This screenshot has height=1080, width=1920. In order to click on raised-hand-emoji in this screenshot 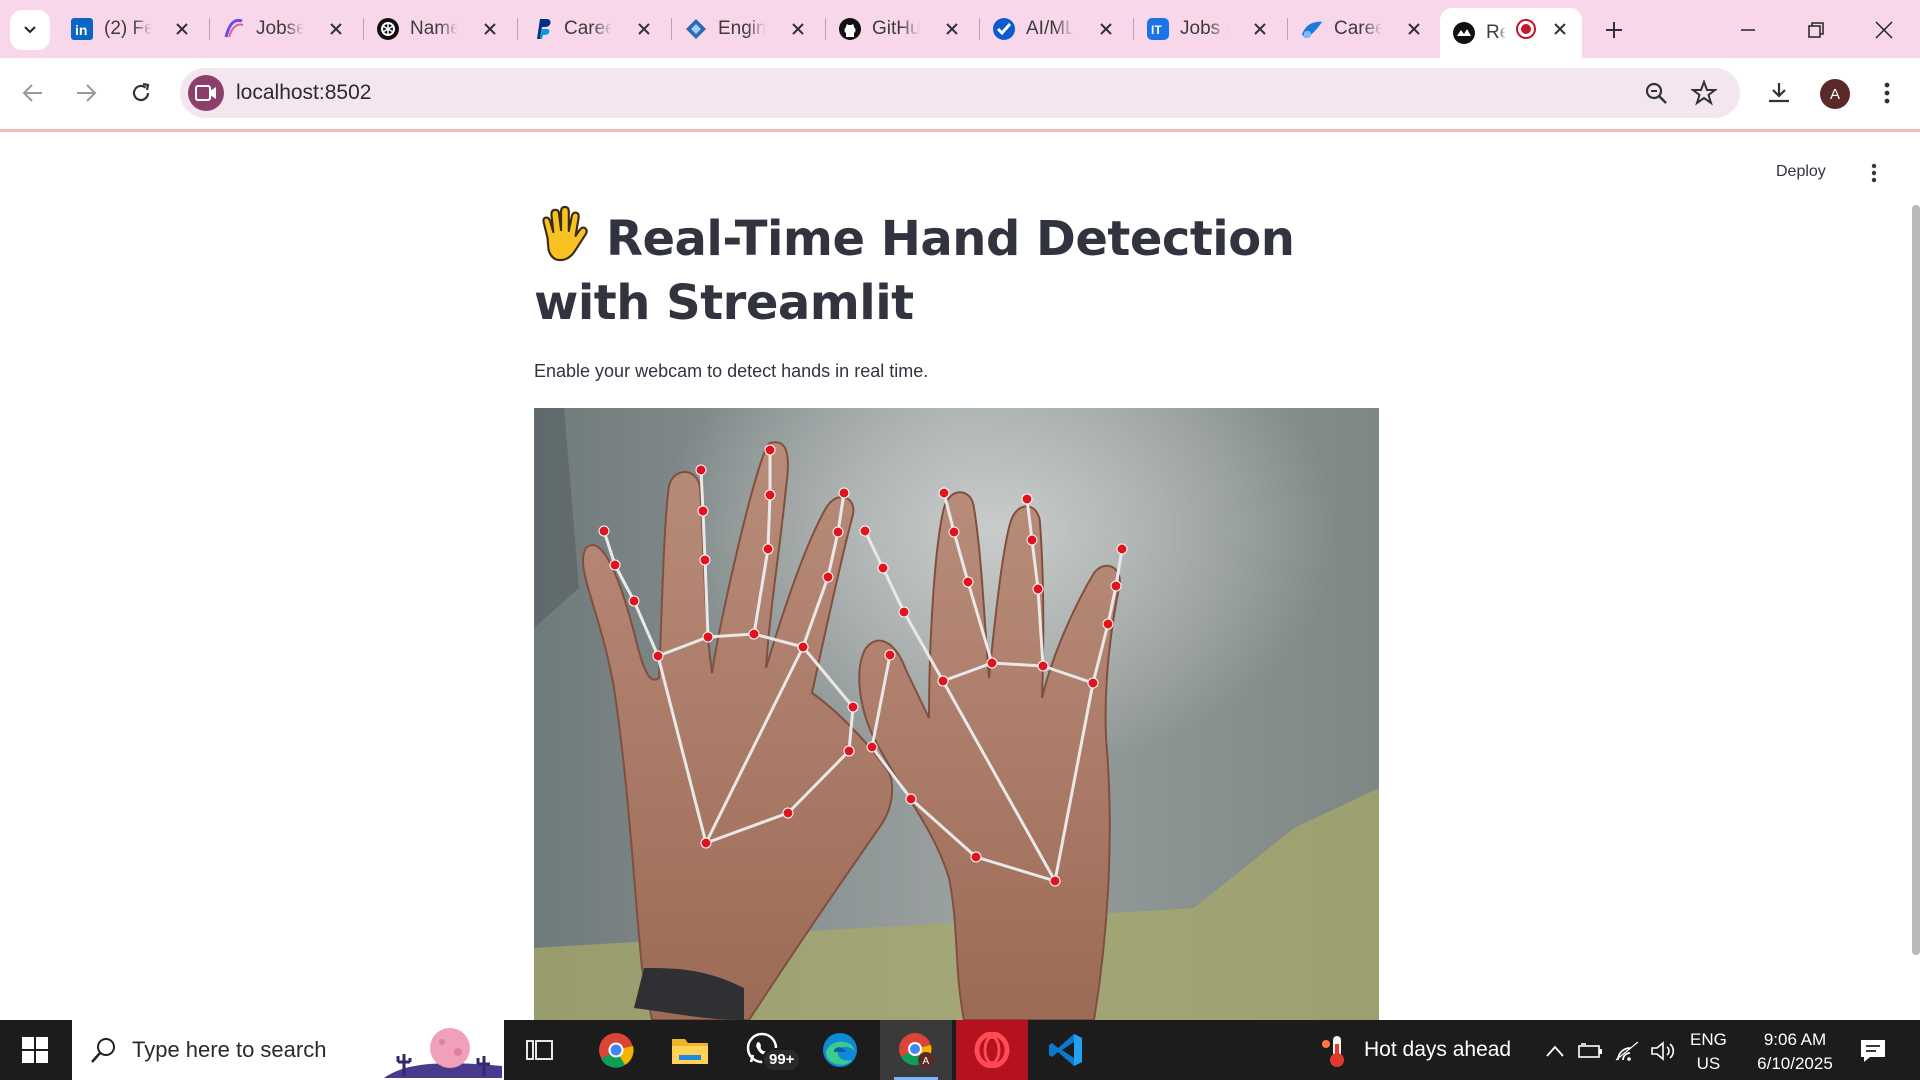, I will do `click(565, 233)`.